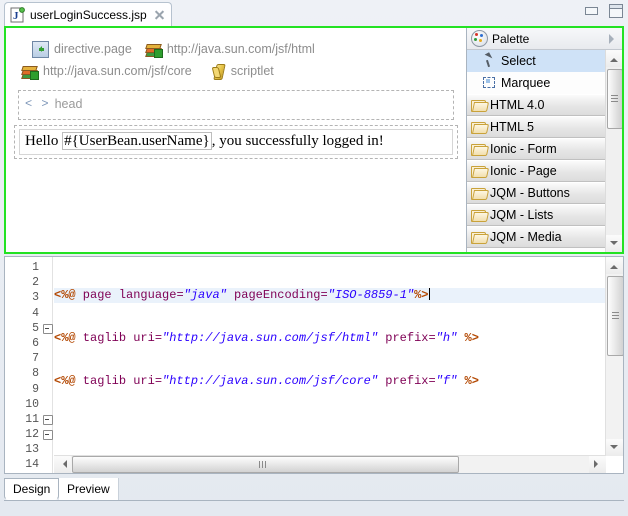  I want to click on line-number: 2, so click(35, 283).